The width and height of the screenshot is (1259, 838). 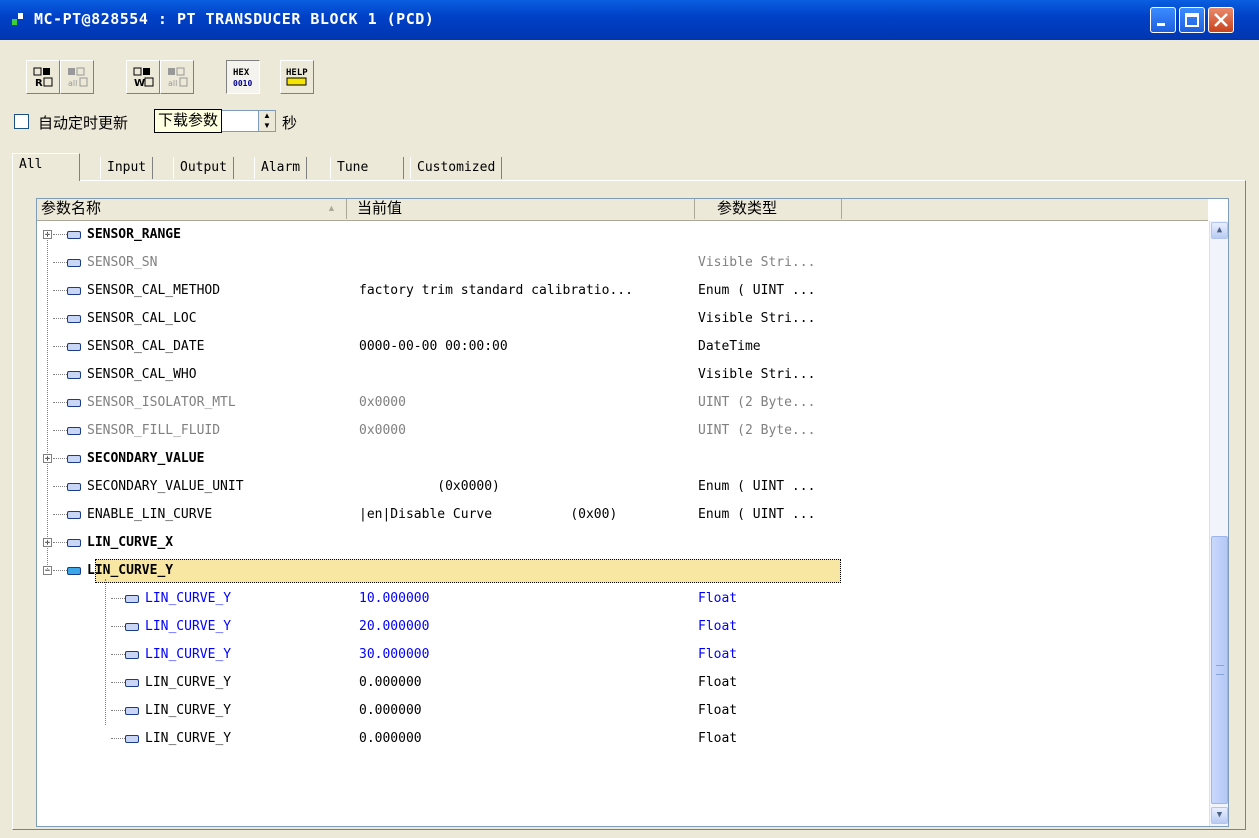 What do you see at coordinates (241, 73) in the screenshot?
I see `svg-text: HEX` at bounding box center [241, 73].